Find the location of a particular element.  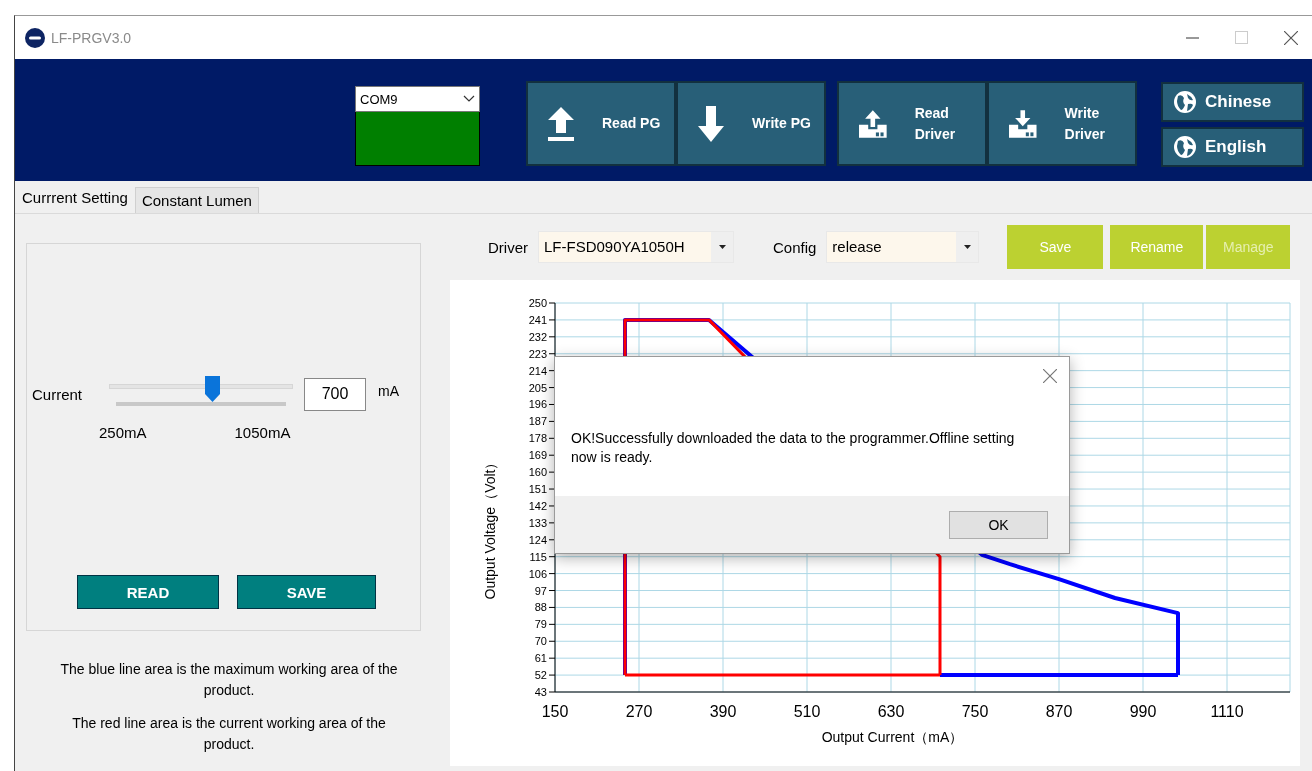

tick-label: 1110 is located at coordinates (1227, 711).